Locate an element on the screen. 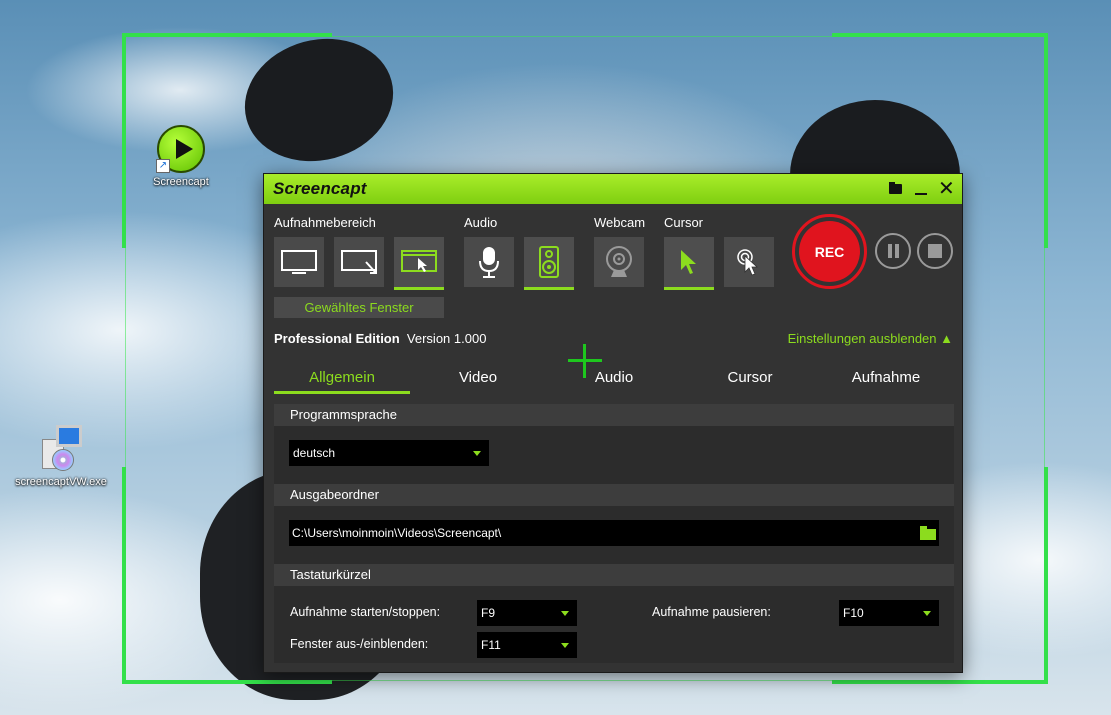 The height and width of the screenshot is (715, 1111). cursor-click-highlight-button is located at coordinates (749, 262).